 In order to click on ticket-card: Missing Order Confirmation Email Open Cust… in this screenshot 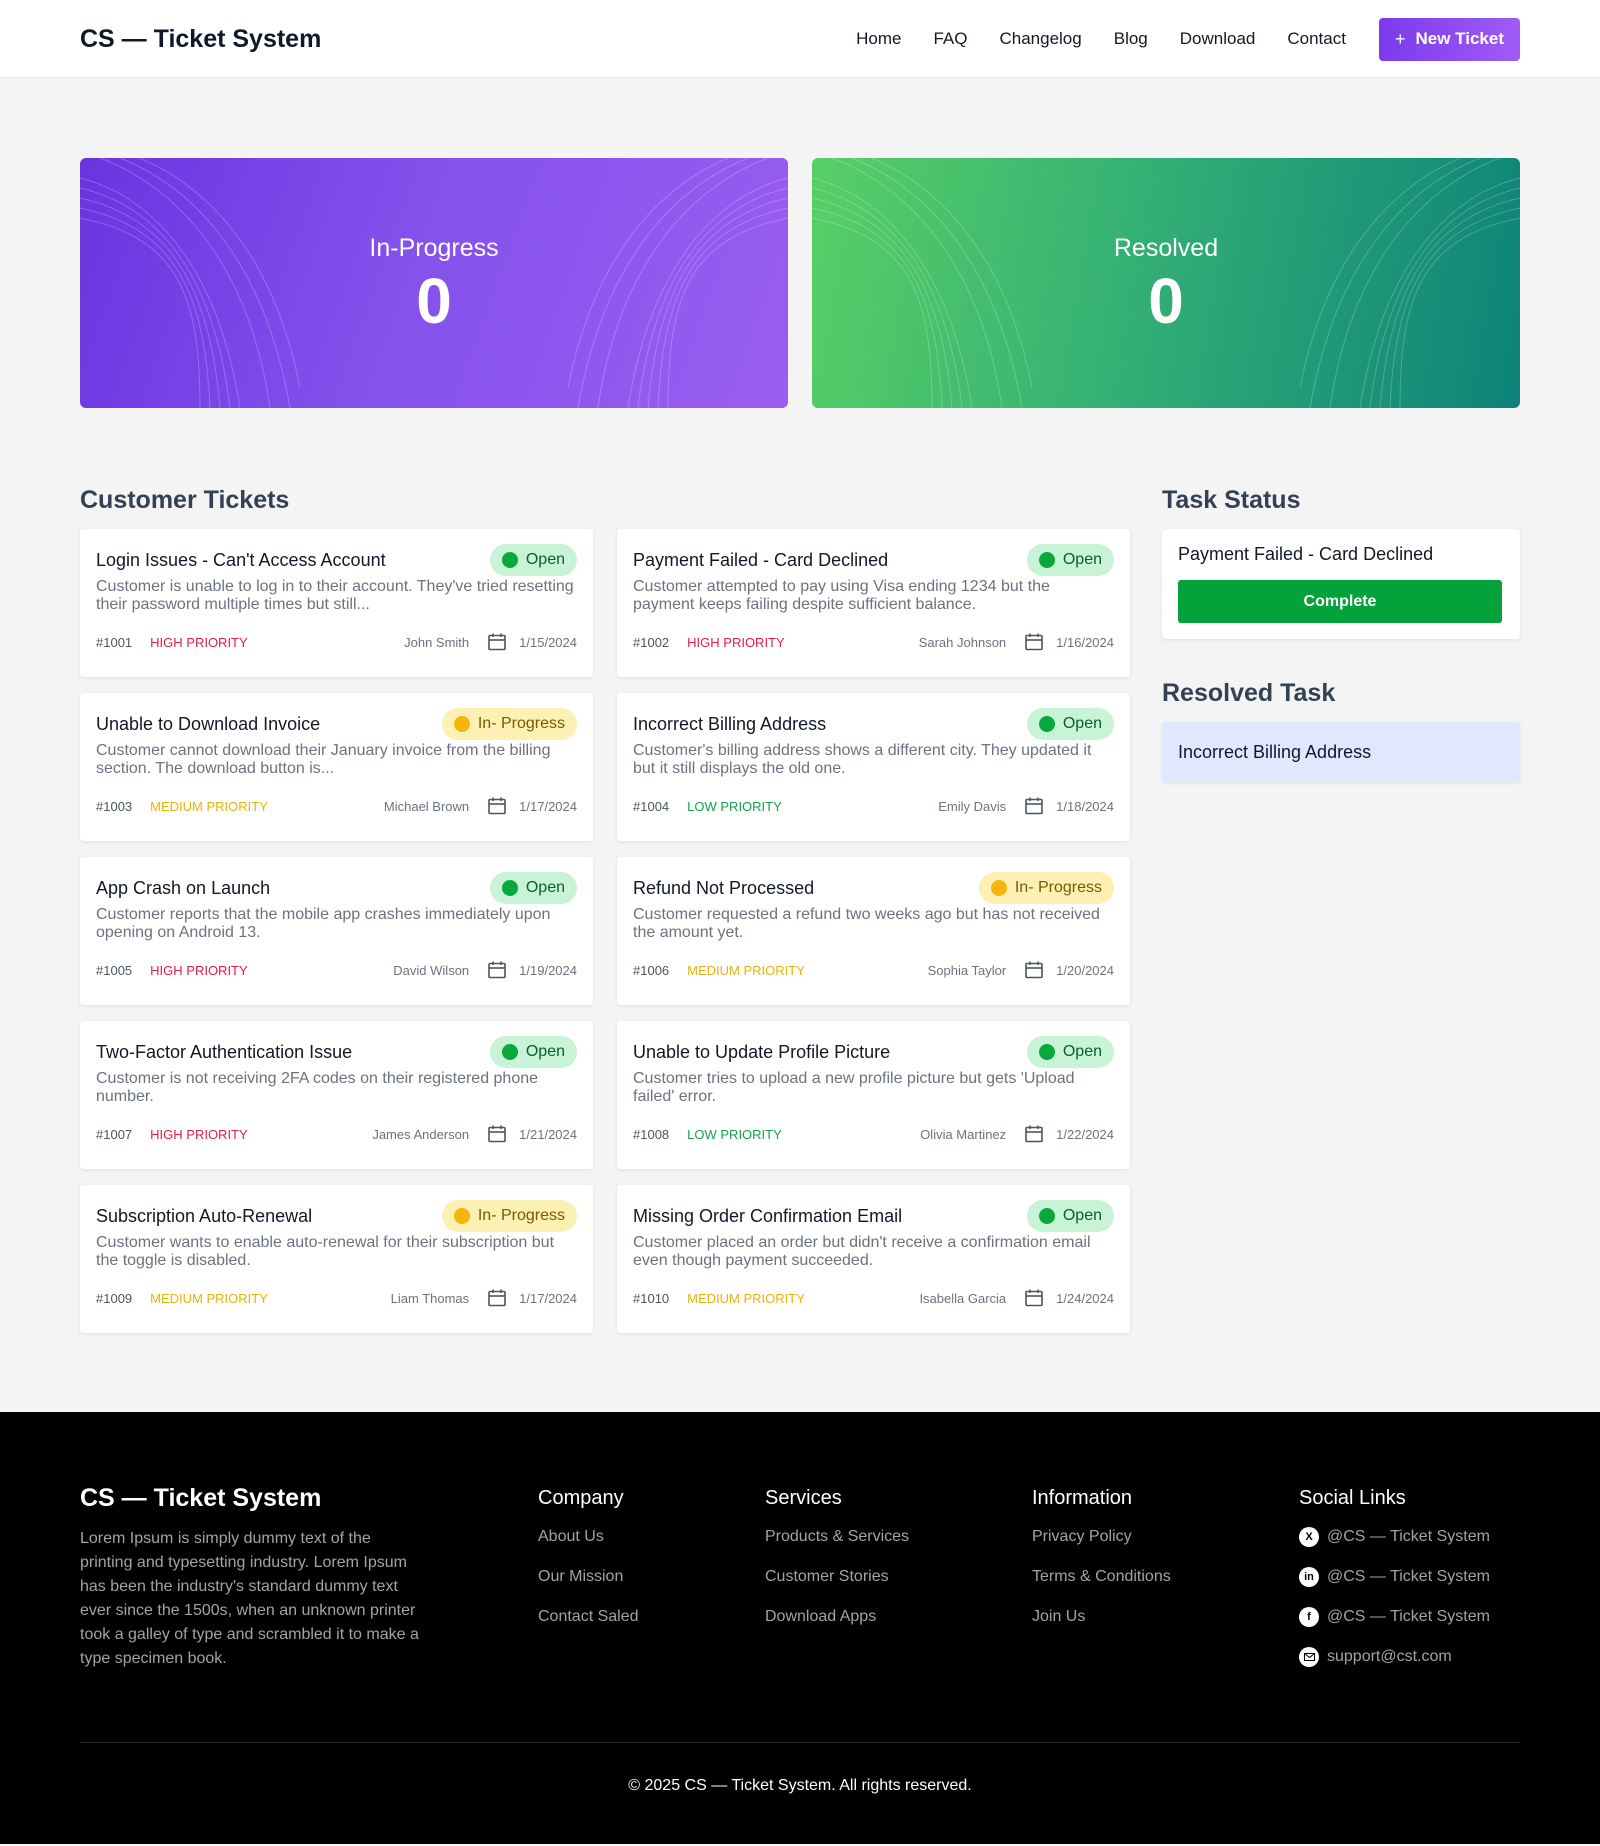, I will do `click(873, 1259)`.